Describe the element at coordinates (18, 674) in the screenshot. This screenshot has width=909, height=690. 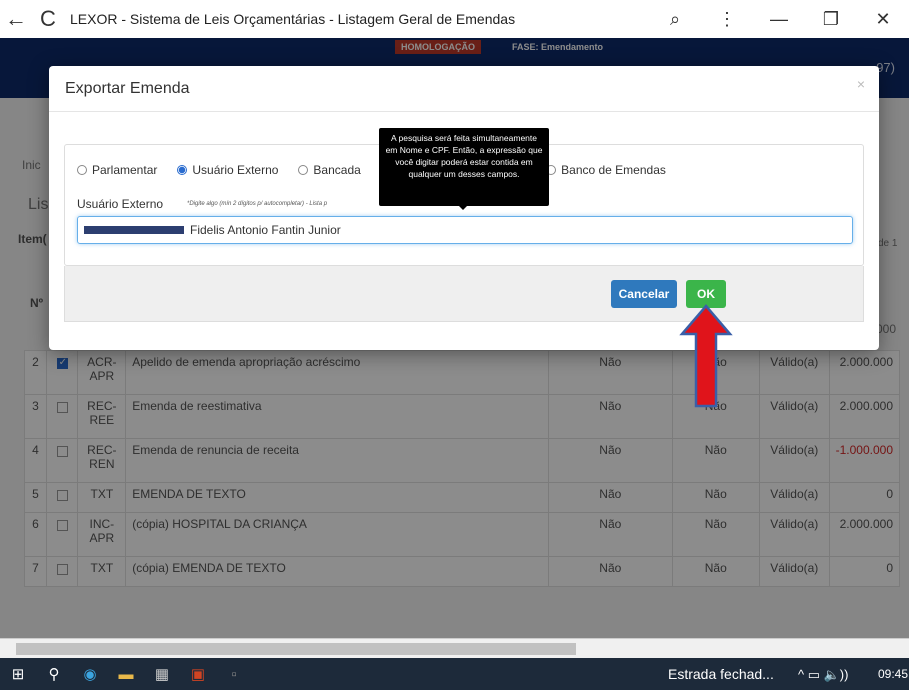
I see `windows-start-icon: ⊞` at that location.